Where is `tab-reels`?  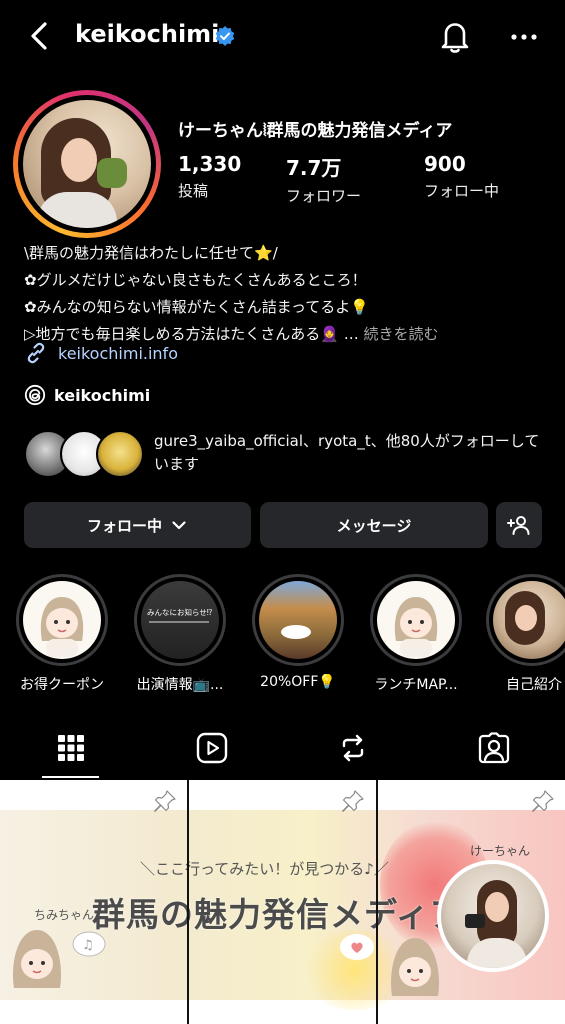
tab-reels is located at coordinates (211, 748).